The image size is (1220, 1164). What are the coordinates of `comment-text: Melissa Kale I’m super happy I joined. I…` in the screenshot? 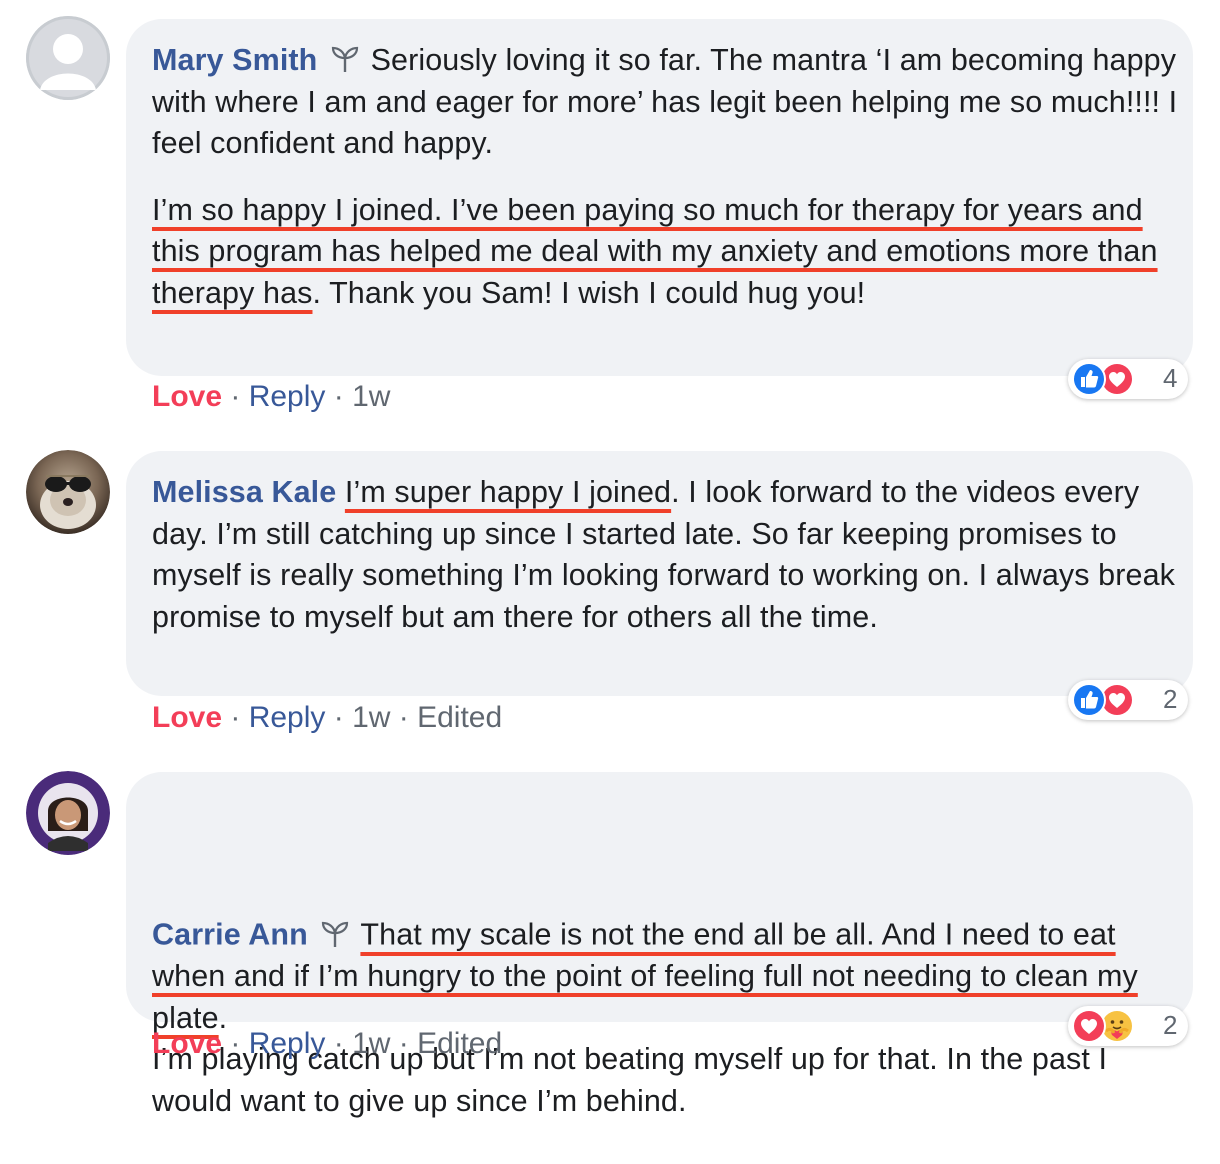 It's located at (667, 555).